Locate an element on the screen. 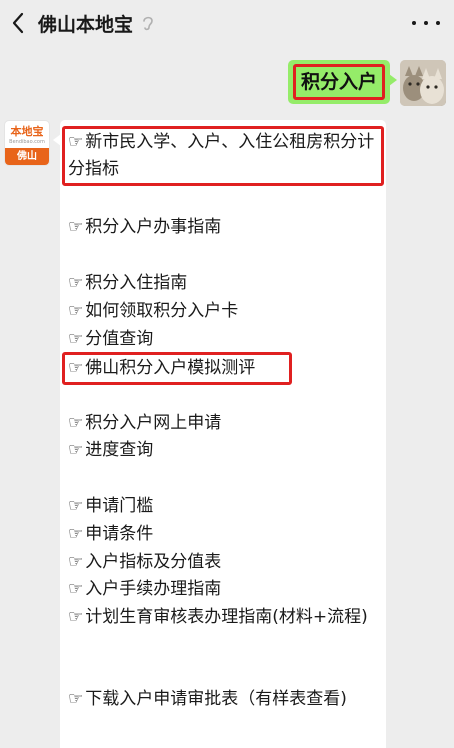 The height and width of the screenshot is (748, 454). menu-link-label: 入户指标及分值表 is located at coordinates (153, 562).